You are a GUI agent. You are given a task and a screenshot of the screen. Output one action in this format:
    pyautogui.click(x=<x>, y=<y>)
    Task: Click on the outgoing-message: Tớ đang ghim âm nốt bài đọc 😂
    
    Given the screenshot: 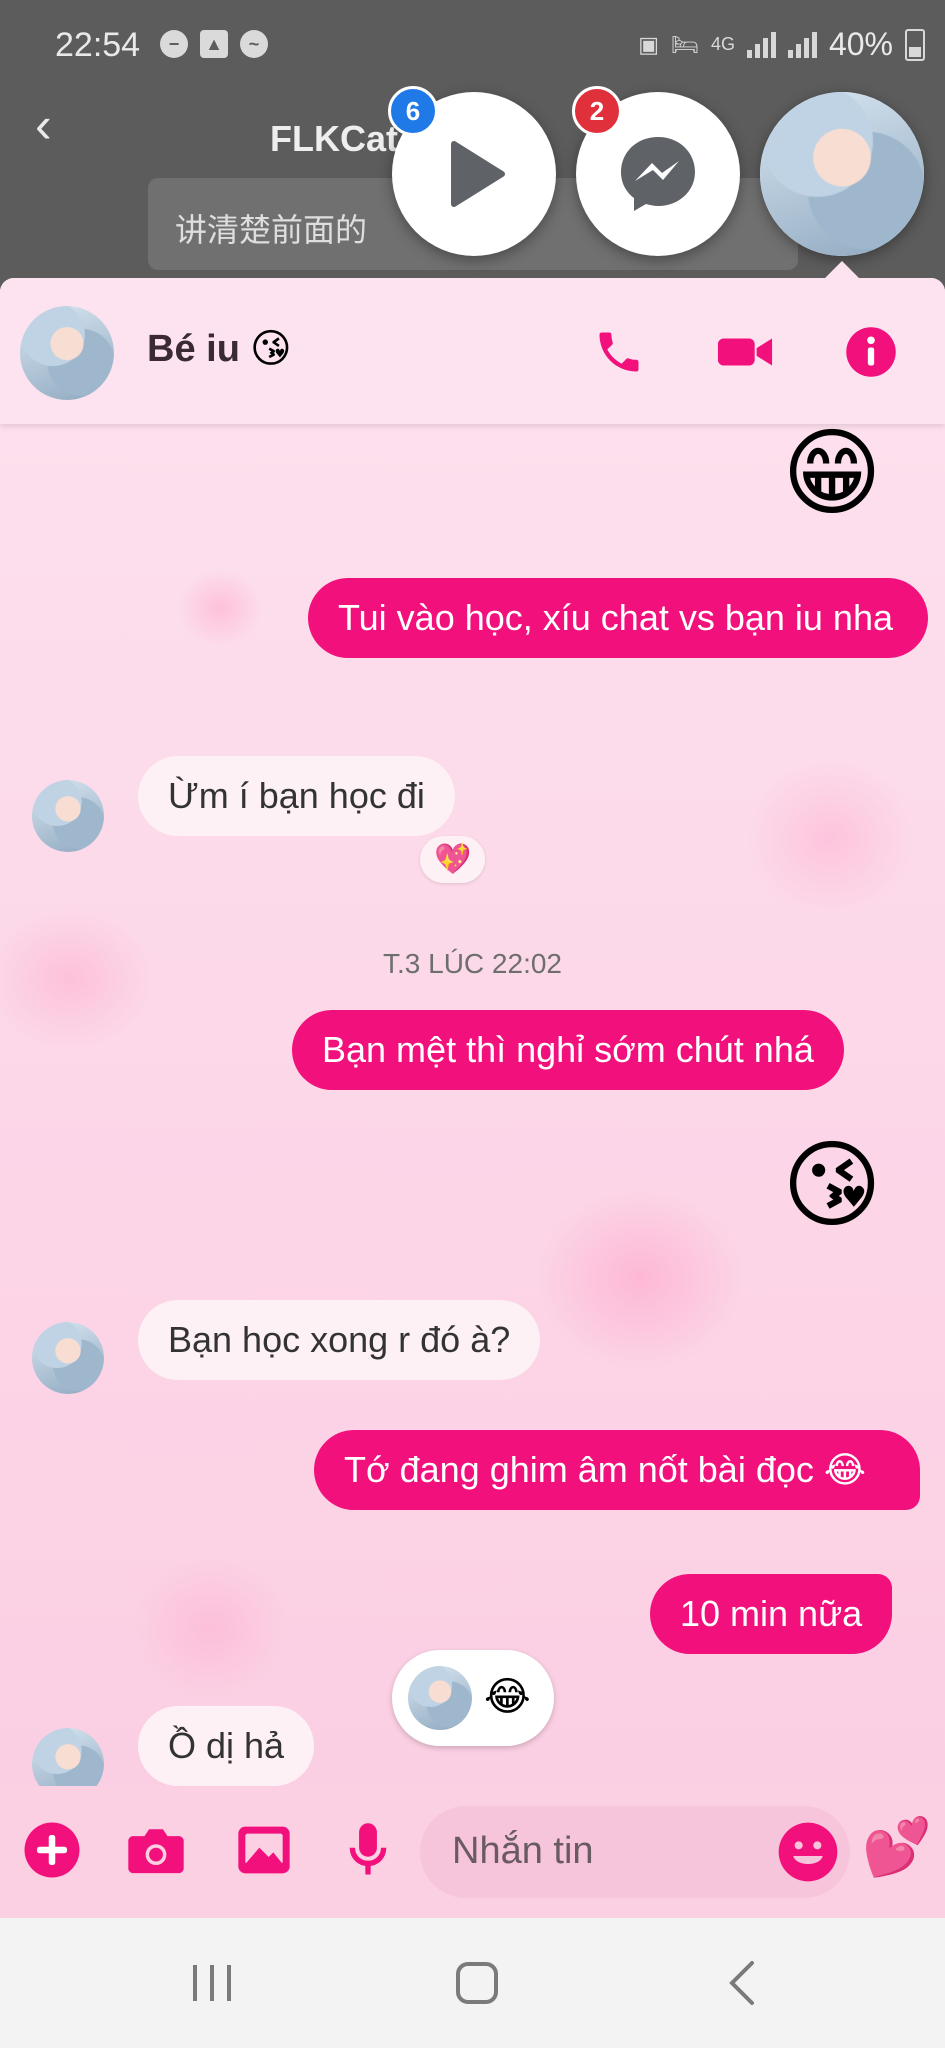 What is the action you would take?
    pyautogui.click(x=617, y=1470)
    